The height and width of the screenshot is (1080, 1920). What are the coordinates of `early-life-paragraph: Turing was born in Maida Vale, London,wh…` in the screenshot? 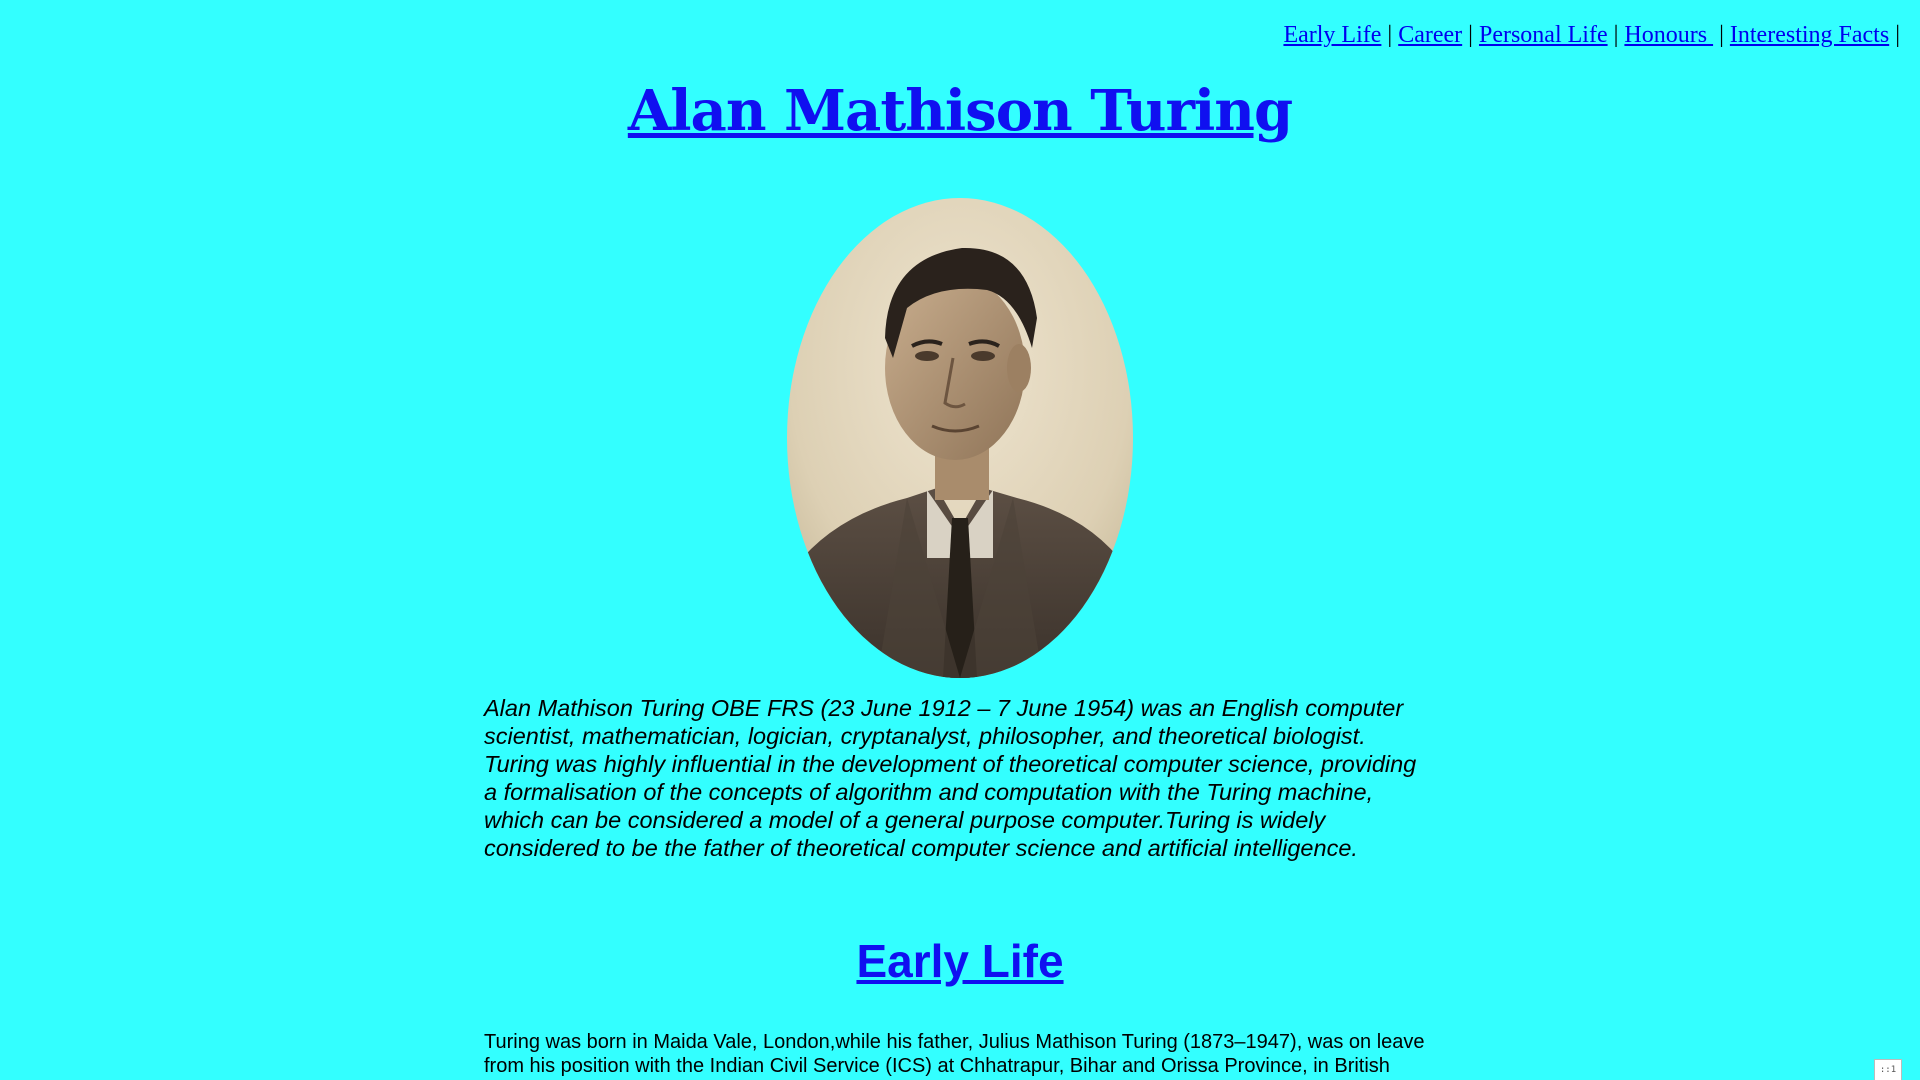 It's located at (954, 1054).